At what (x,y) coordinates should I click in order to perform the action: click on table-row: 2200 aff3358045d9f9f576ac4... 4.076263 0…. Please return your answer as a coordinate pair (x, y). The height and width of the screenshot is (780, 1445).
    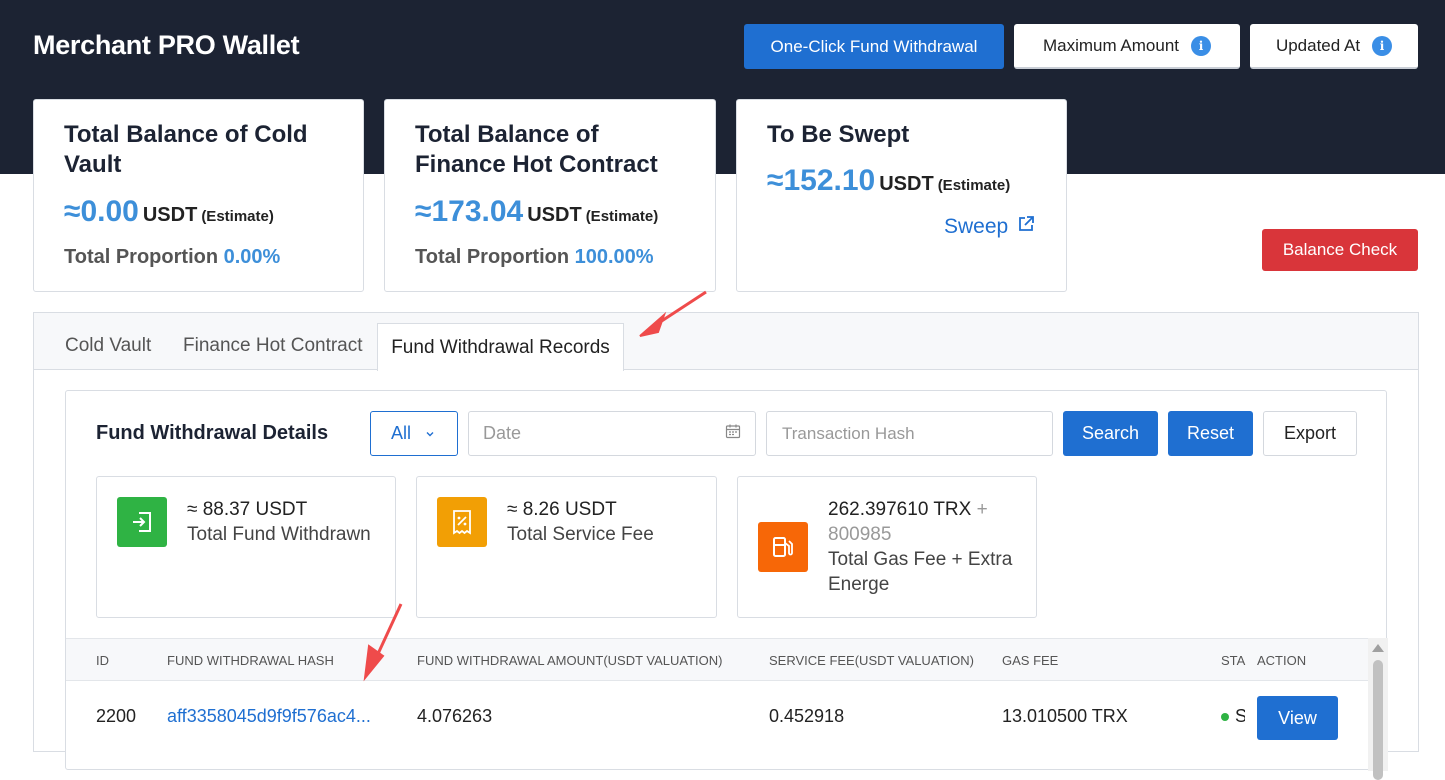
    Looking at the image, I should click on (717, 716).